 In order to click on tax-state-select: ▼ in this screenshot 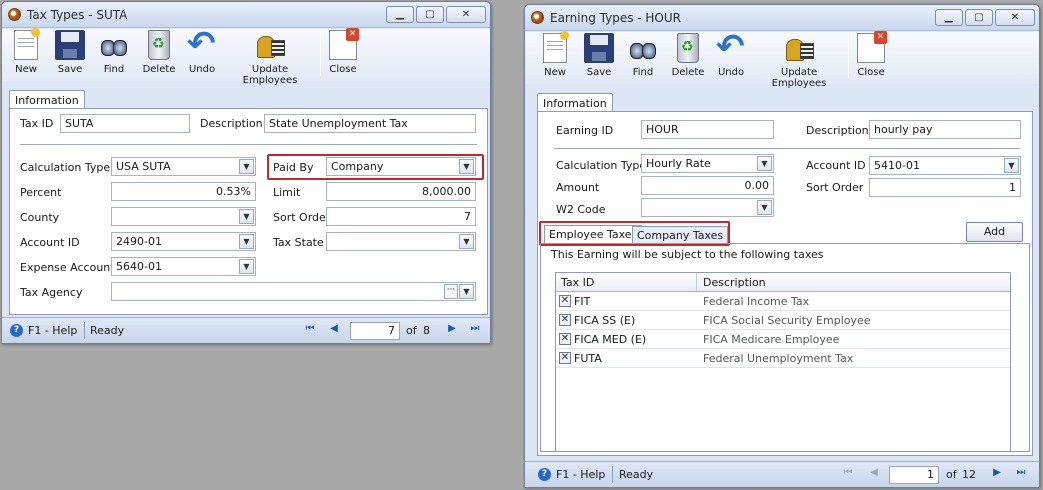, I will do `click(401, 241)`.